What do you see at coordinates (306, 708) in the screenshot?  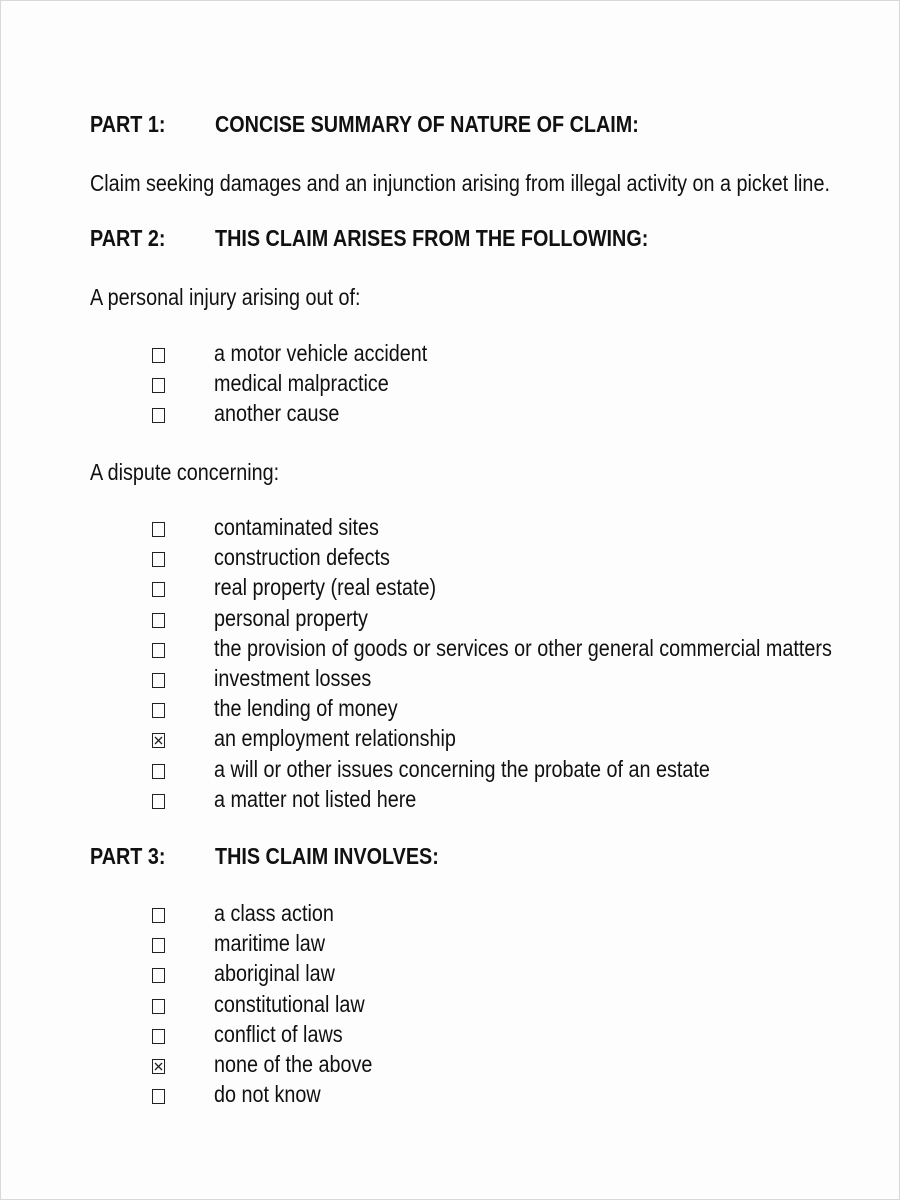 I see `checkbox-label: the lending of money` at bounding box center [306, 708].